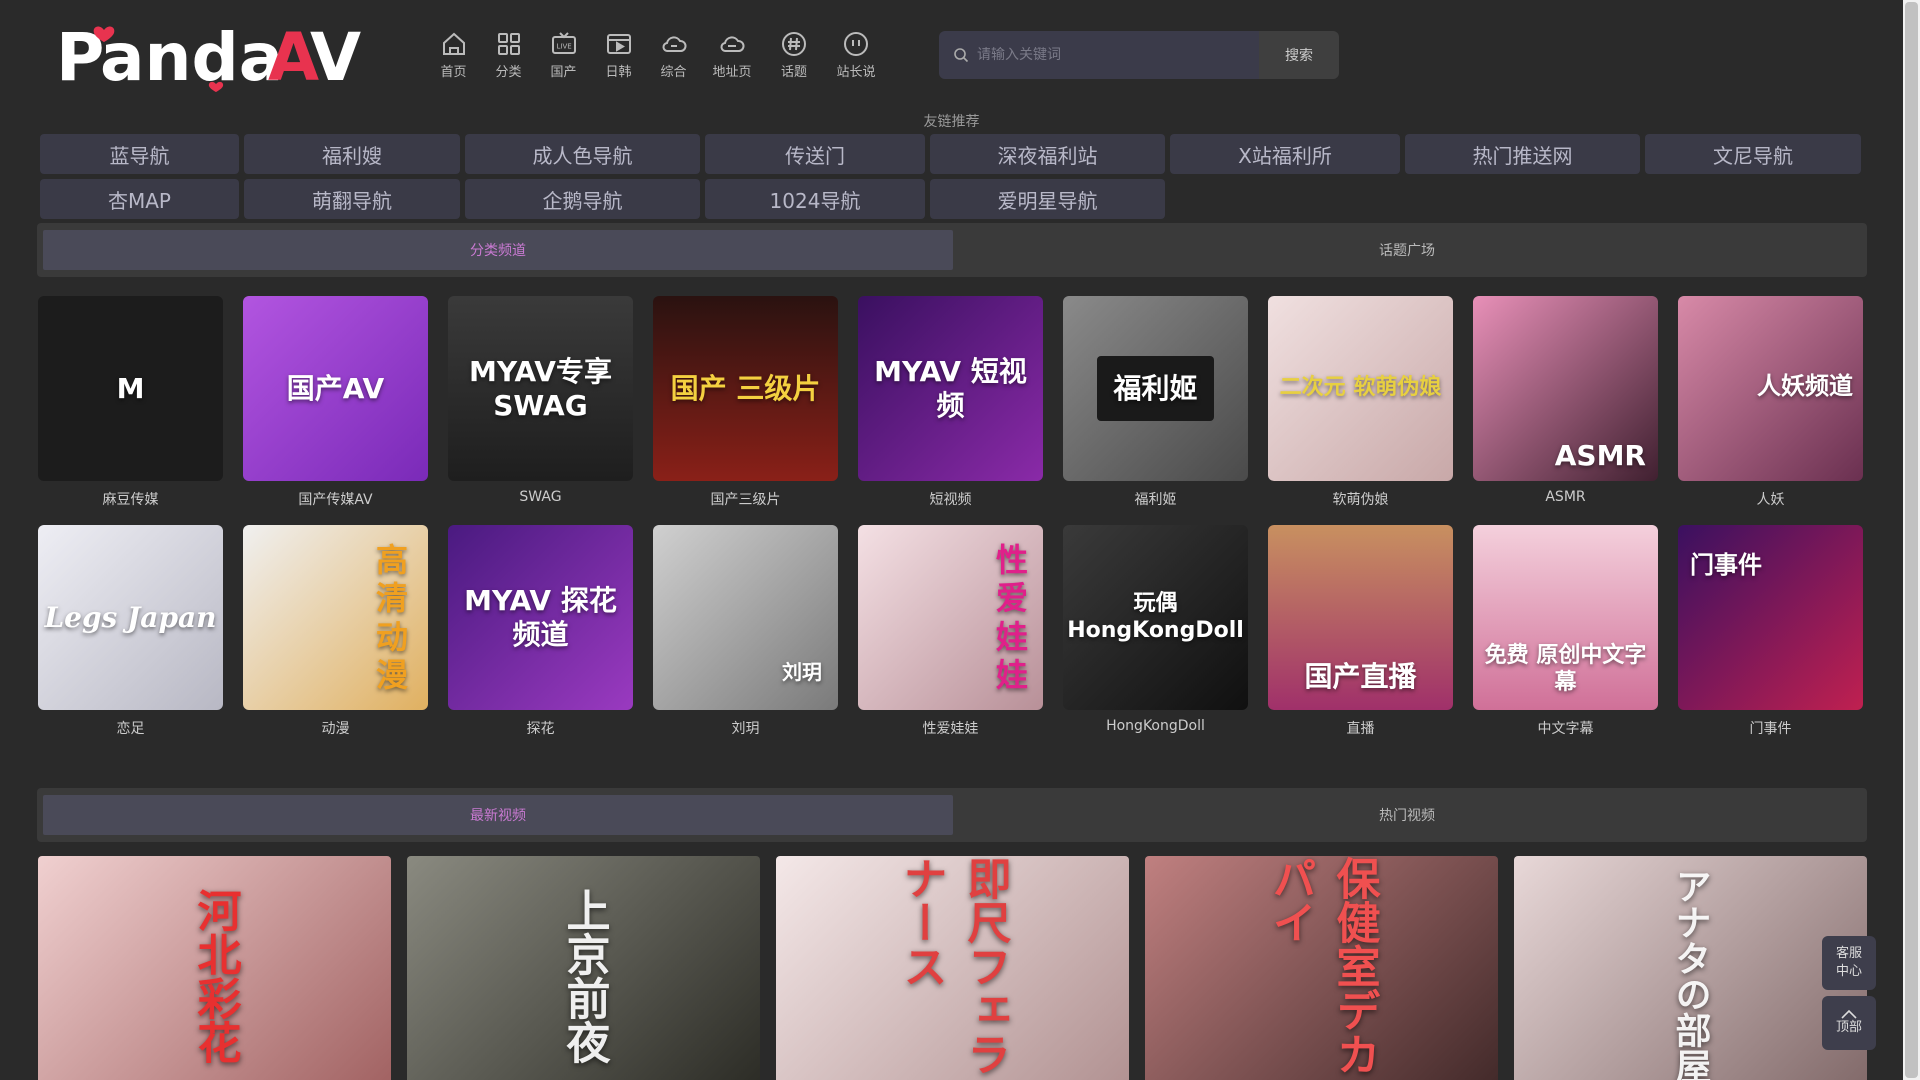  Describe the element at coordinates (508, 72) in the screenshot. I see `nav-category-label: 分类` at that location.